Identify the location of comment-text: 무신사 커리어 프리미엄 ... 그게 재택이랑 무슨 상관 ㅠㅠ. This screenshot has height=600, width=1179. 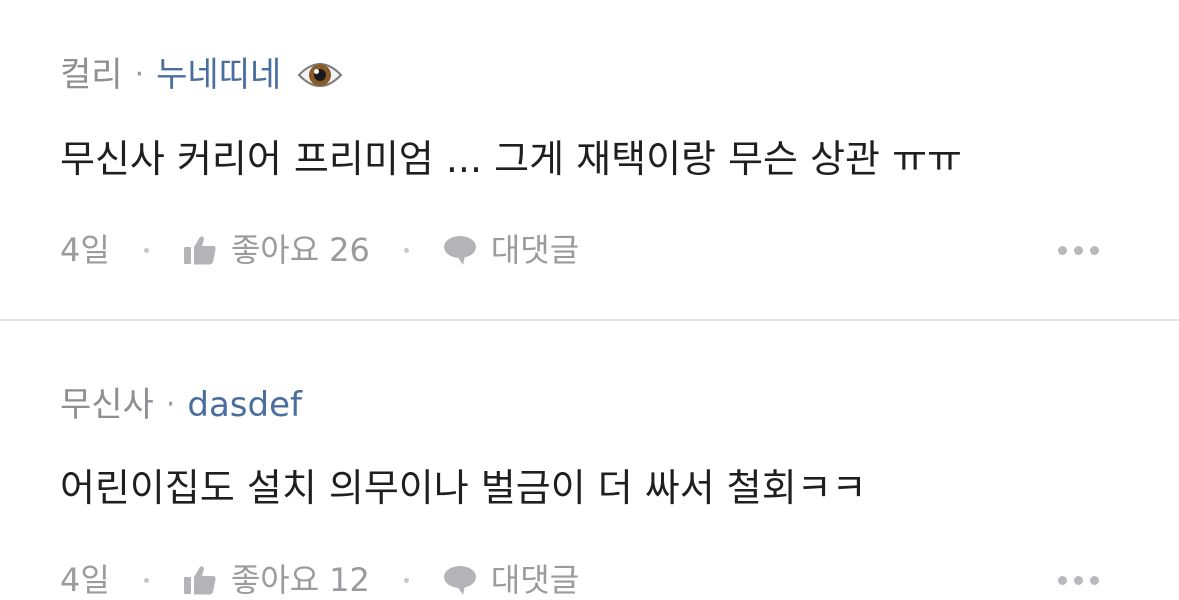
(511, 159).